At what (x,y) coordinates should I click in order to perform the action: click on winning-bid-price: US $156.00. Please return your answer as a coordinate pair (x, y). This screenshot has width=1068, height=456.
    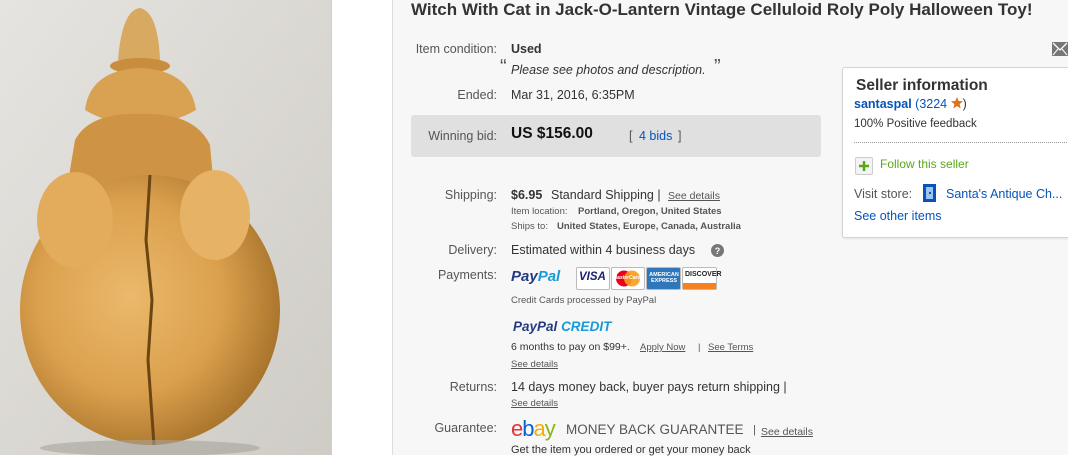
    Looking at the image, I should click on (552, 133).